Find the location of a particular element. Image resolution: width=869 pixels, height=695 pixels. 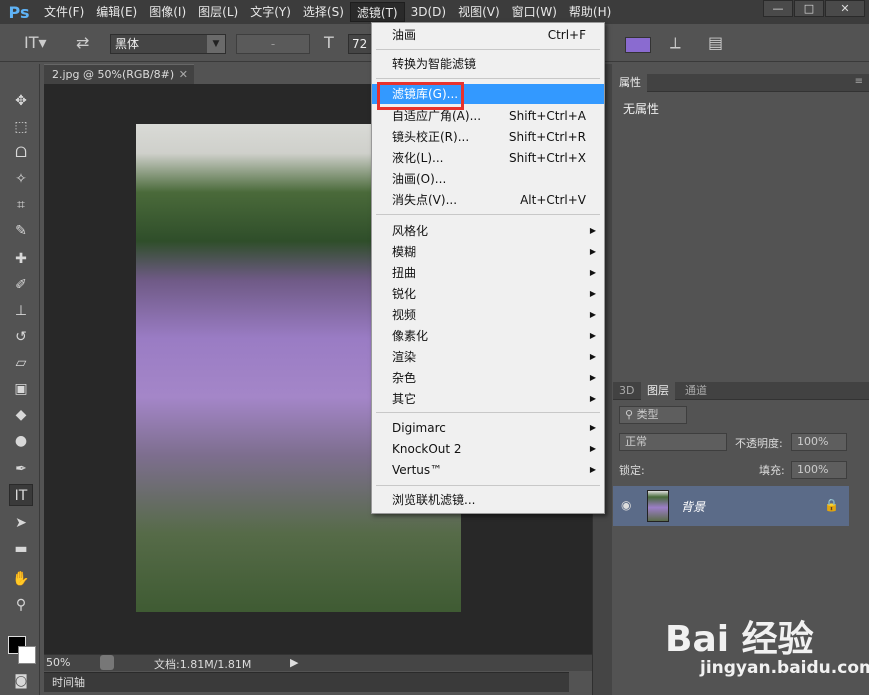

character-panel-icon: ▤ is located at coordinates (715, 42).